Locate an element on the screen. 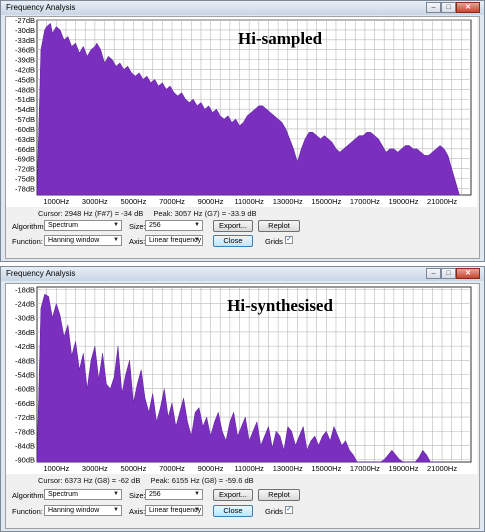 This screenshot has height=532, width=485. y-tick-label: -66dB is located at coordinates (25, 149).